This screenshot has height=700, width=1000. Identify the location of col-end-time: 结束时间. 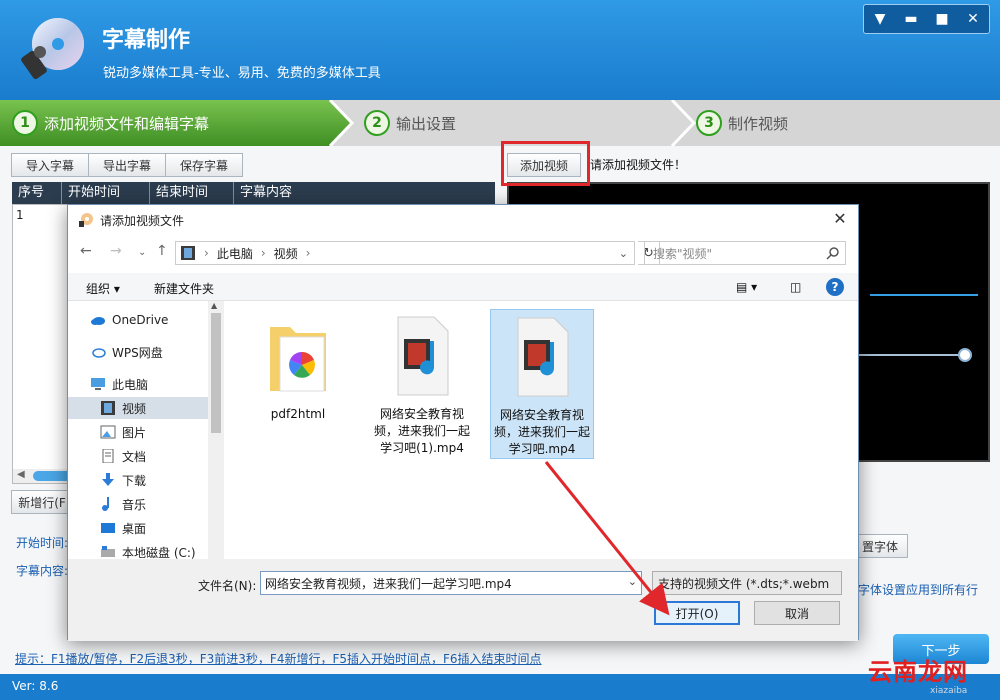
(192, 193).